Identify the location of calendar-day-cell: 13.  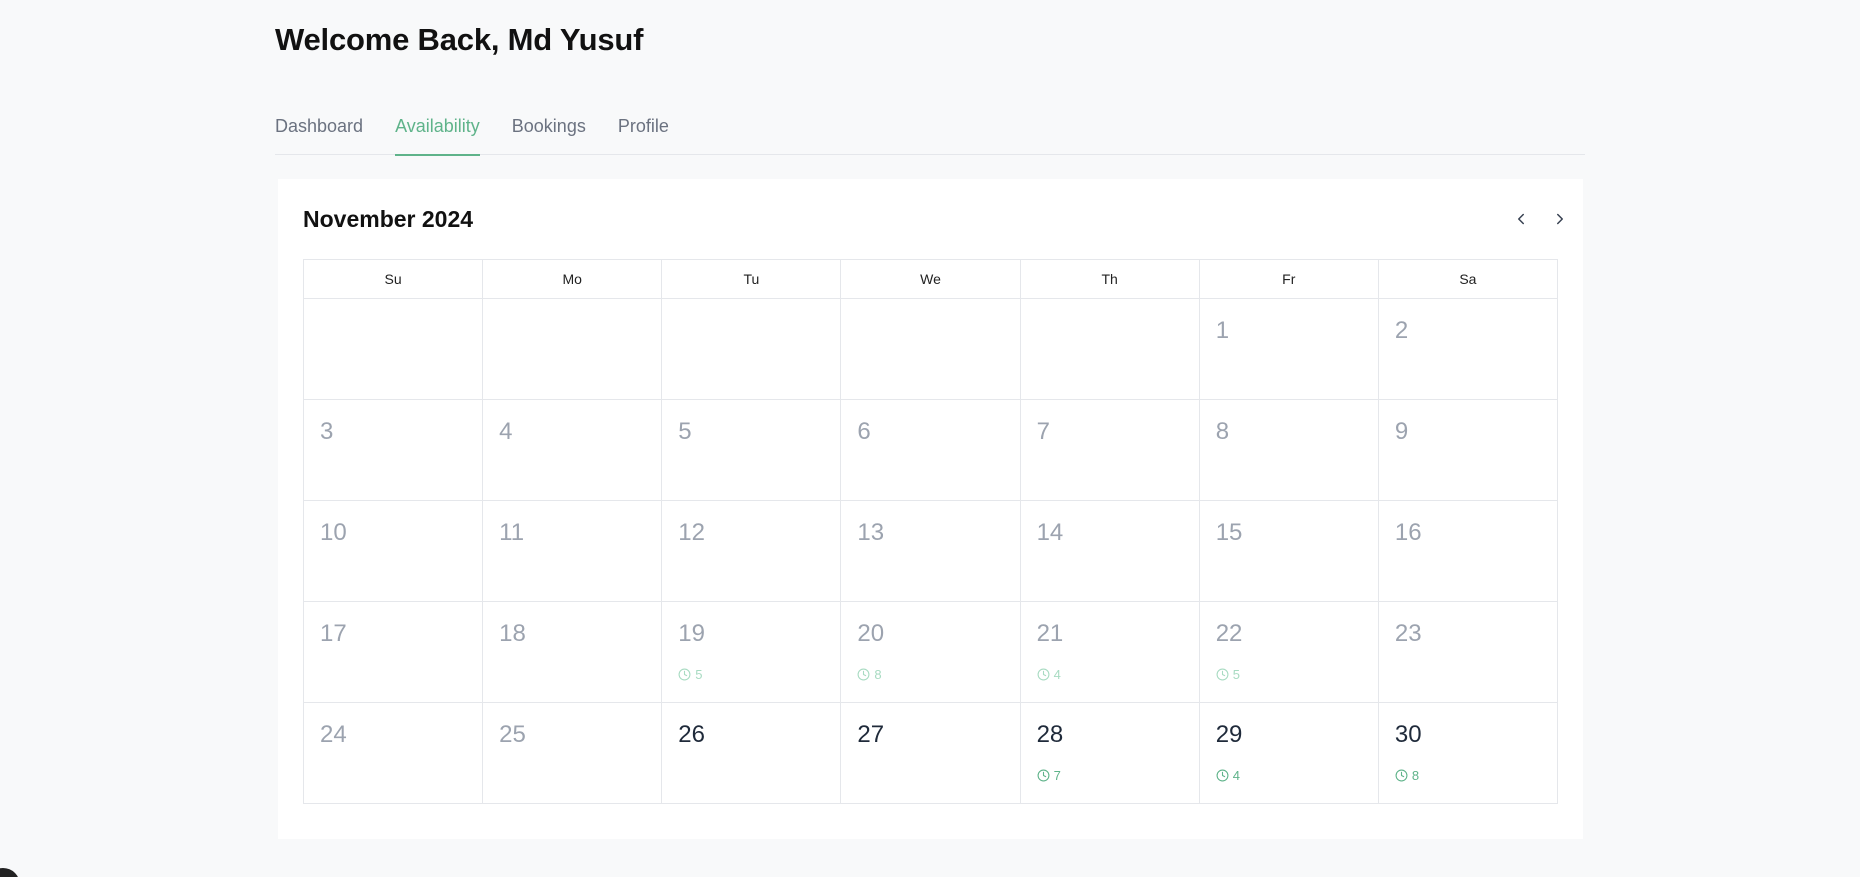
(931, 551).